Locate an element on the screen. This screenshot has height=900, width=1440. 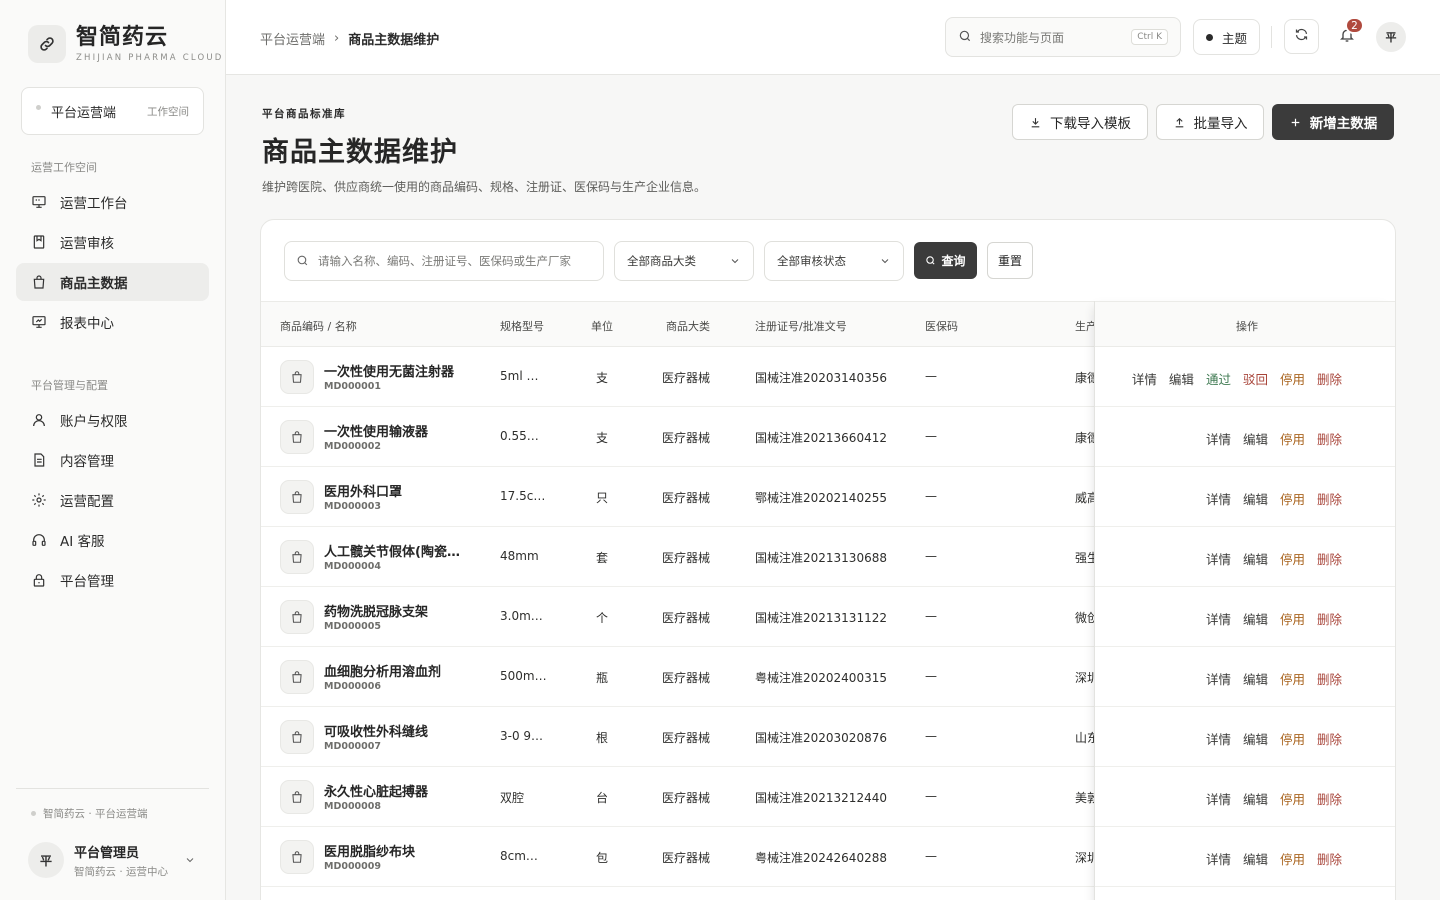
download-template-button: 下载导入模板 is located at coordinates (1080, 122).